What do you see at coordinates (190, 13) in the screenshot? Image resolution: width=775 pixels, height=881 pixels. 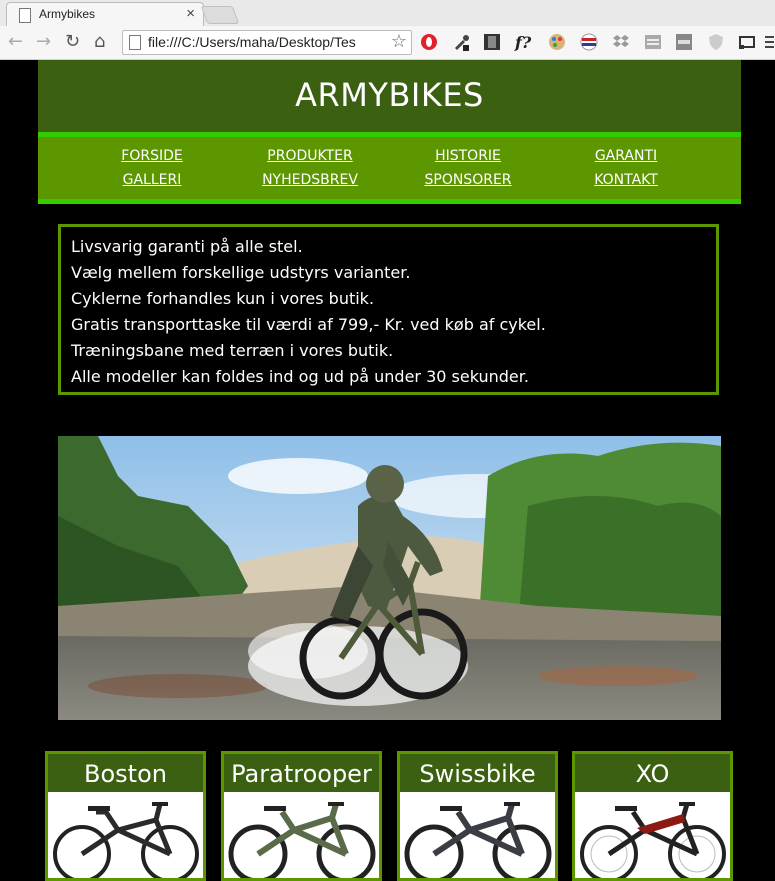 I see `close-tab-icon: ×` at bounding box center [190, 13].